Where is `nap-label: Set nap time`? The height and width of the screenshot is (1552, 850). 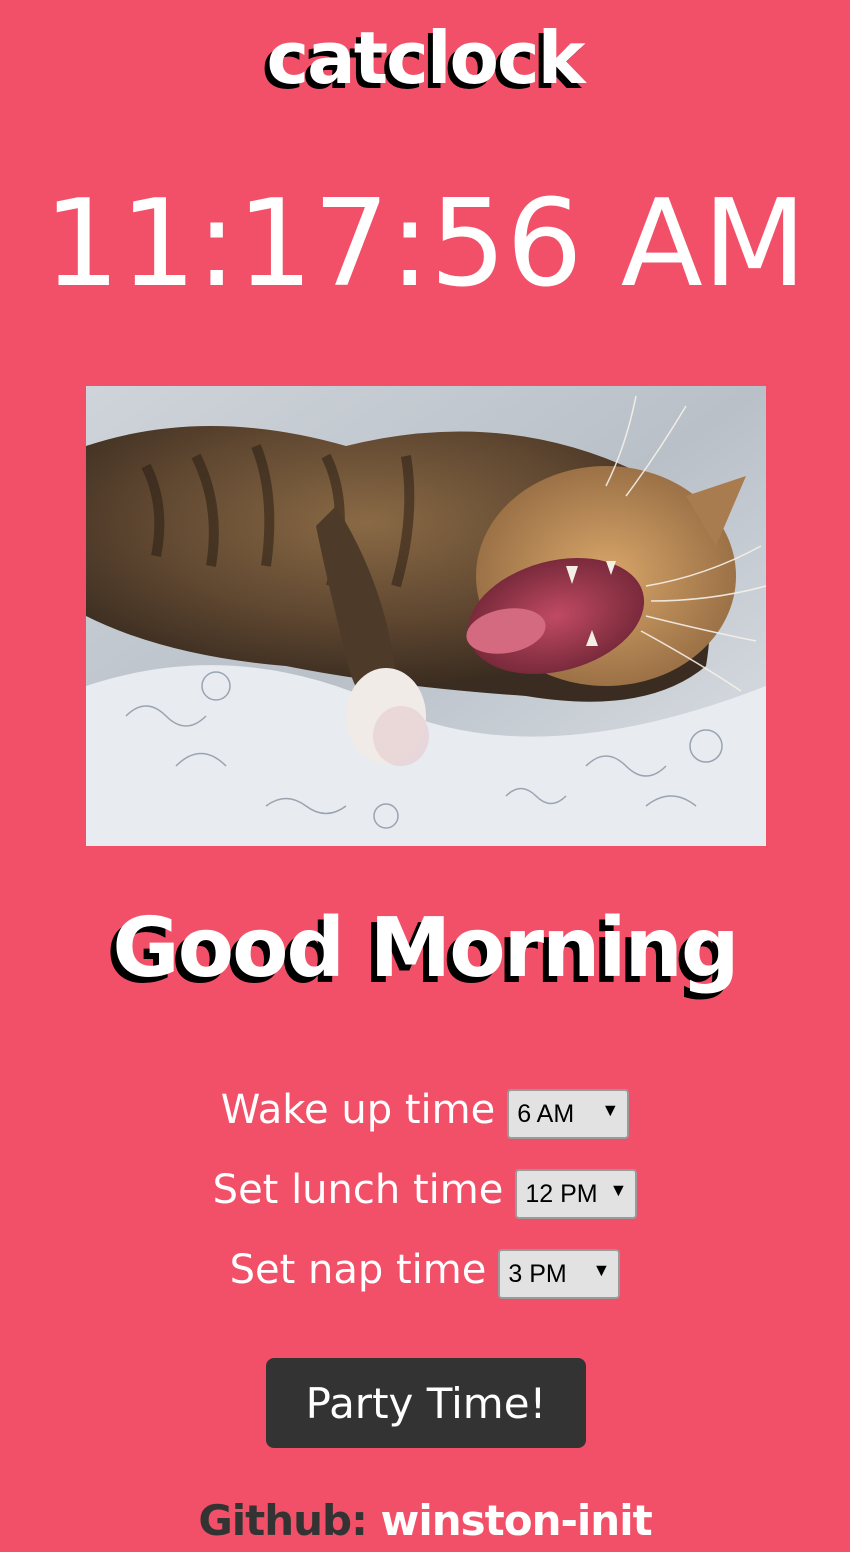
nap-label: Set nap time is located at coordinates (358, 1270).